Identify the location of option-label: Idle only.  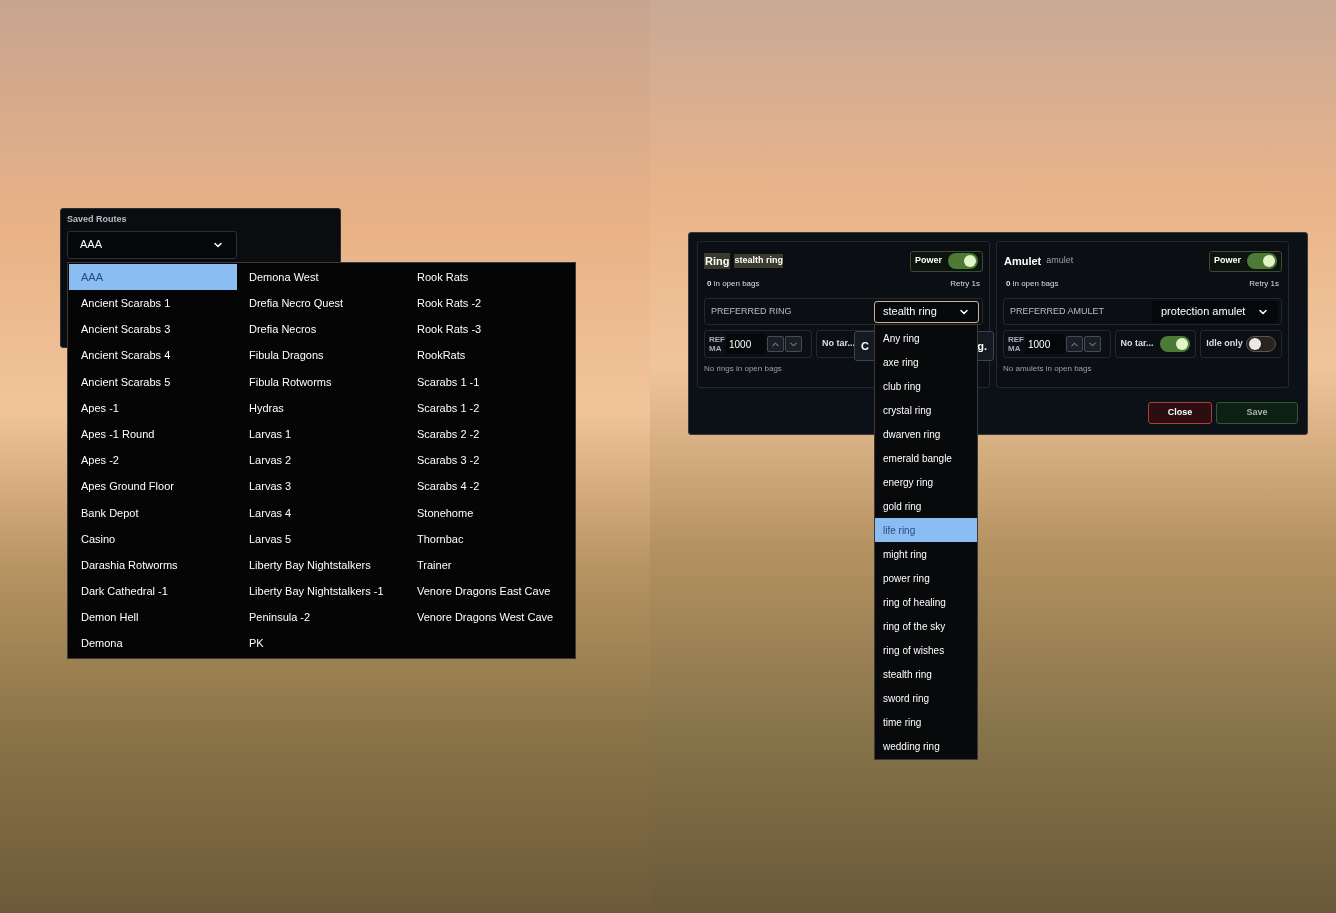
(1224, 344).